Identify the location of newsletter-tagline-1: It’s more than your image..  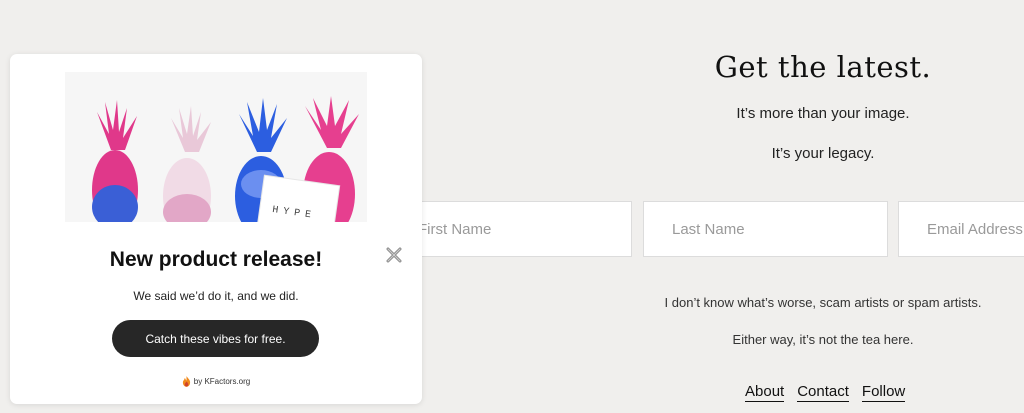
(823, 113).